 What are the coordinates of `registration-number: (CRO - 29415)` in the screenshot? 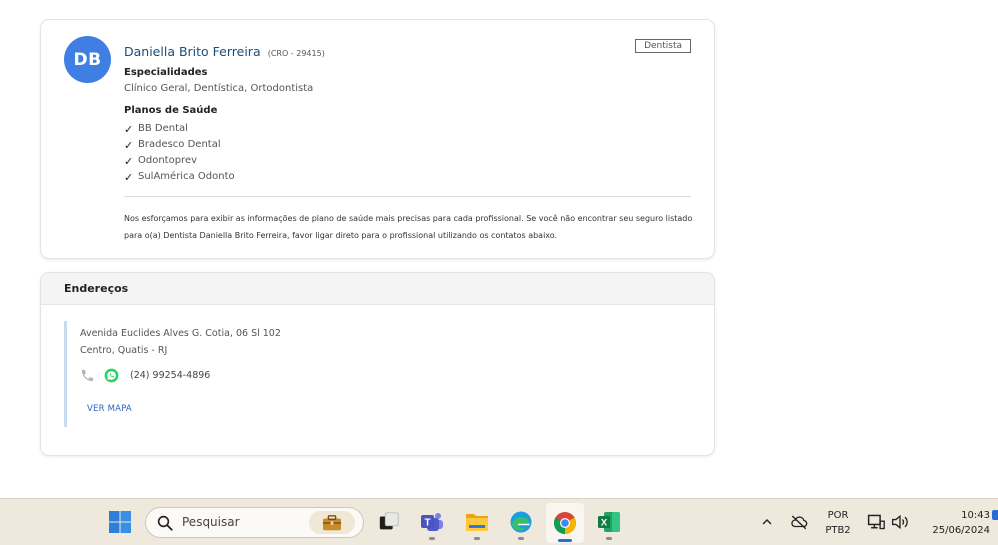 It's located at (296, 53).